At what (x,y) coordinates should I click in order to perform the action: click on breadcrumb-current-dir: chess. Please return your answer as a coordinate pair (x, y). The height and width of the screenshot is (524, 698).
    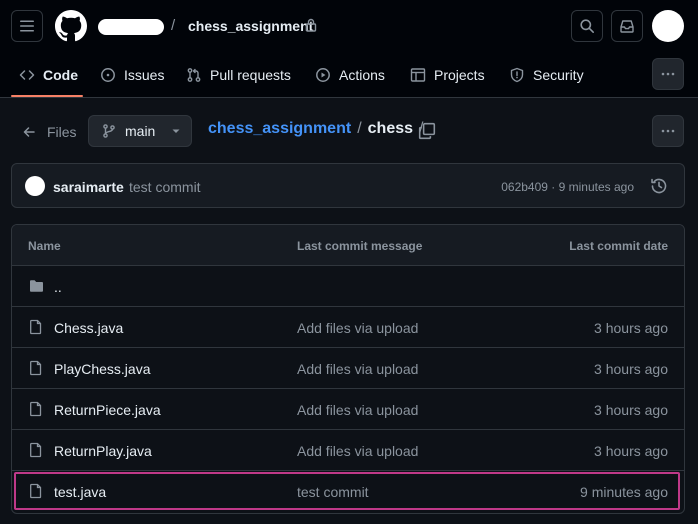
    Looking at the image, I should click on (390, 128).